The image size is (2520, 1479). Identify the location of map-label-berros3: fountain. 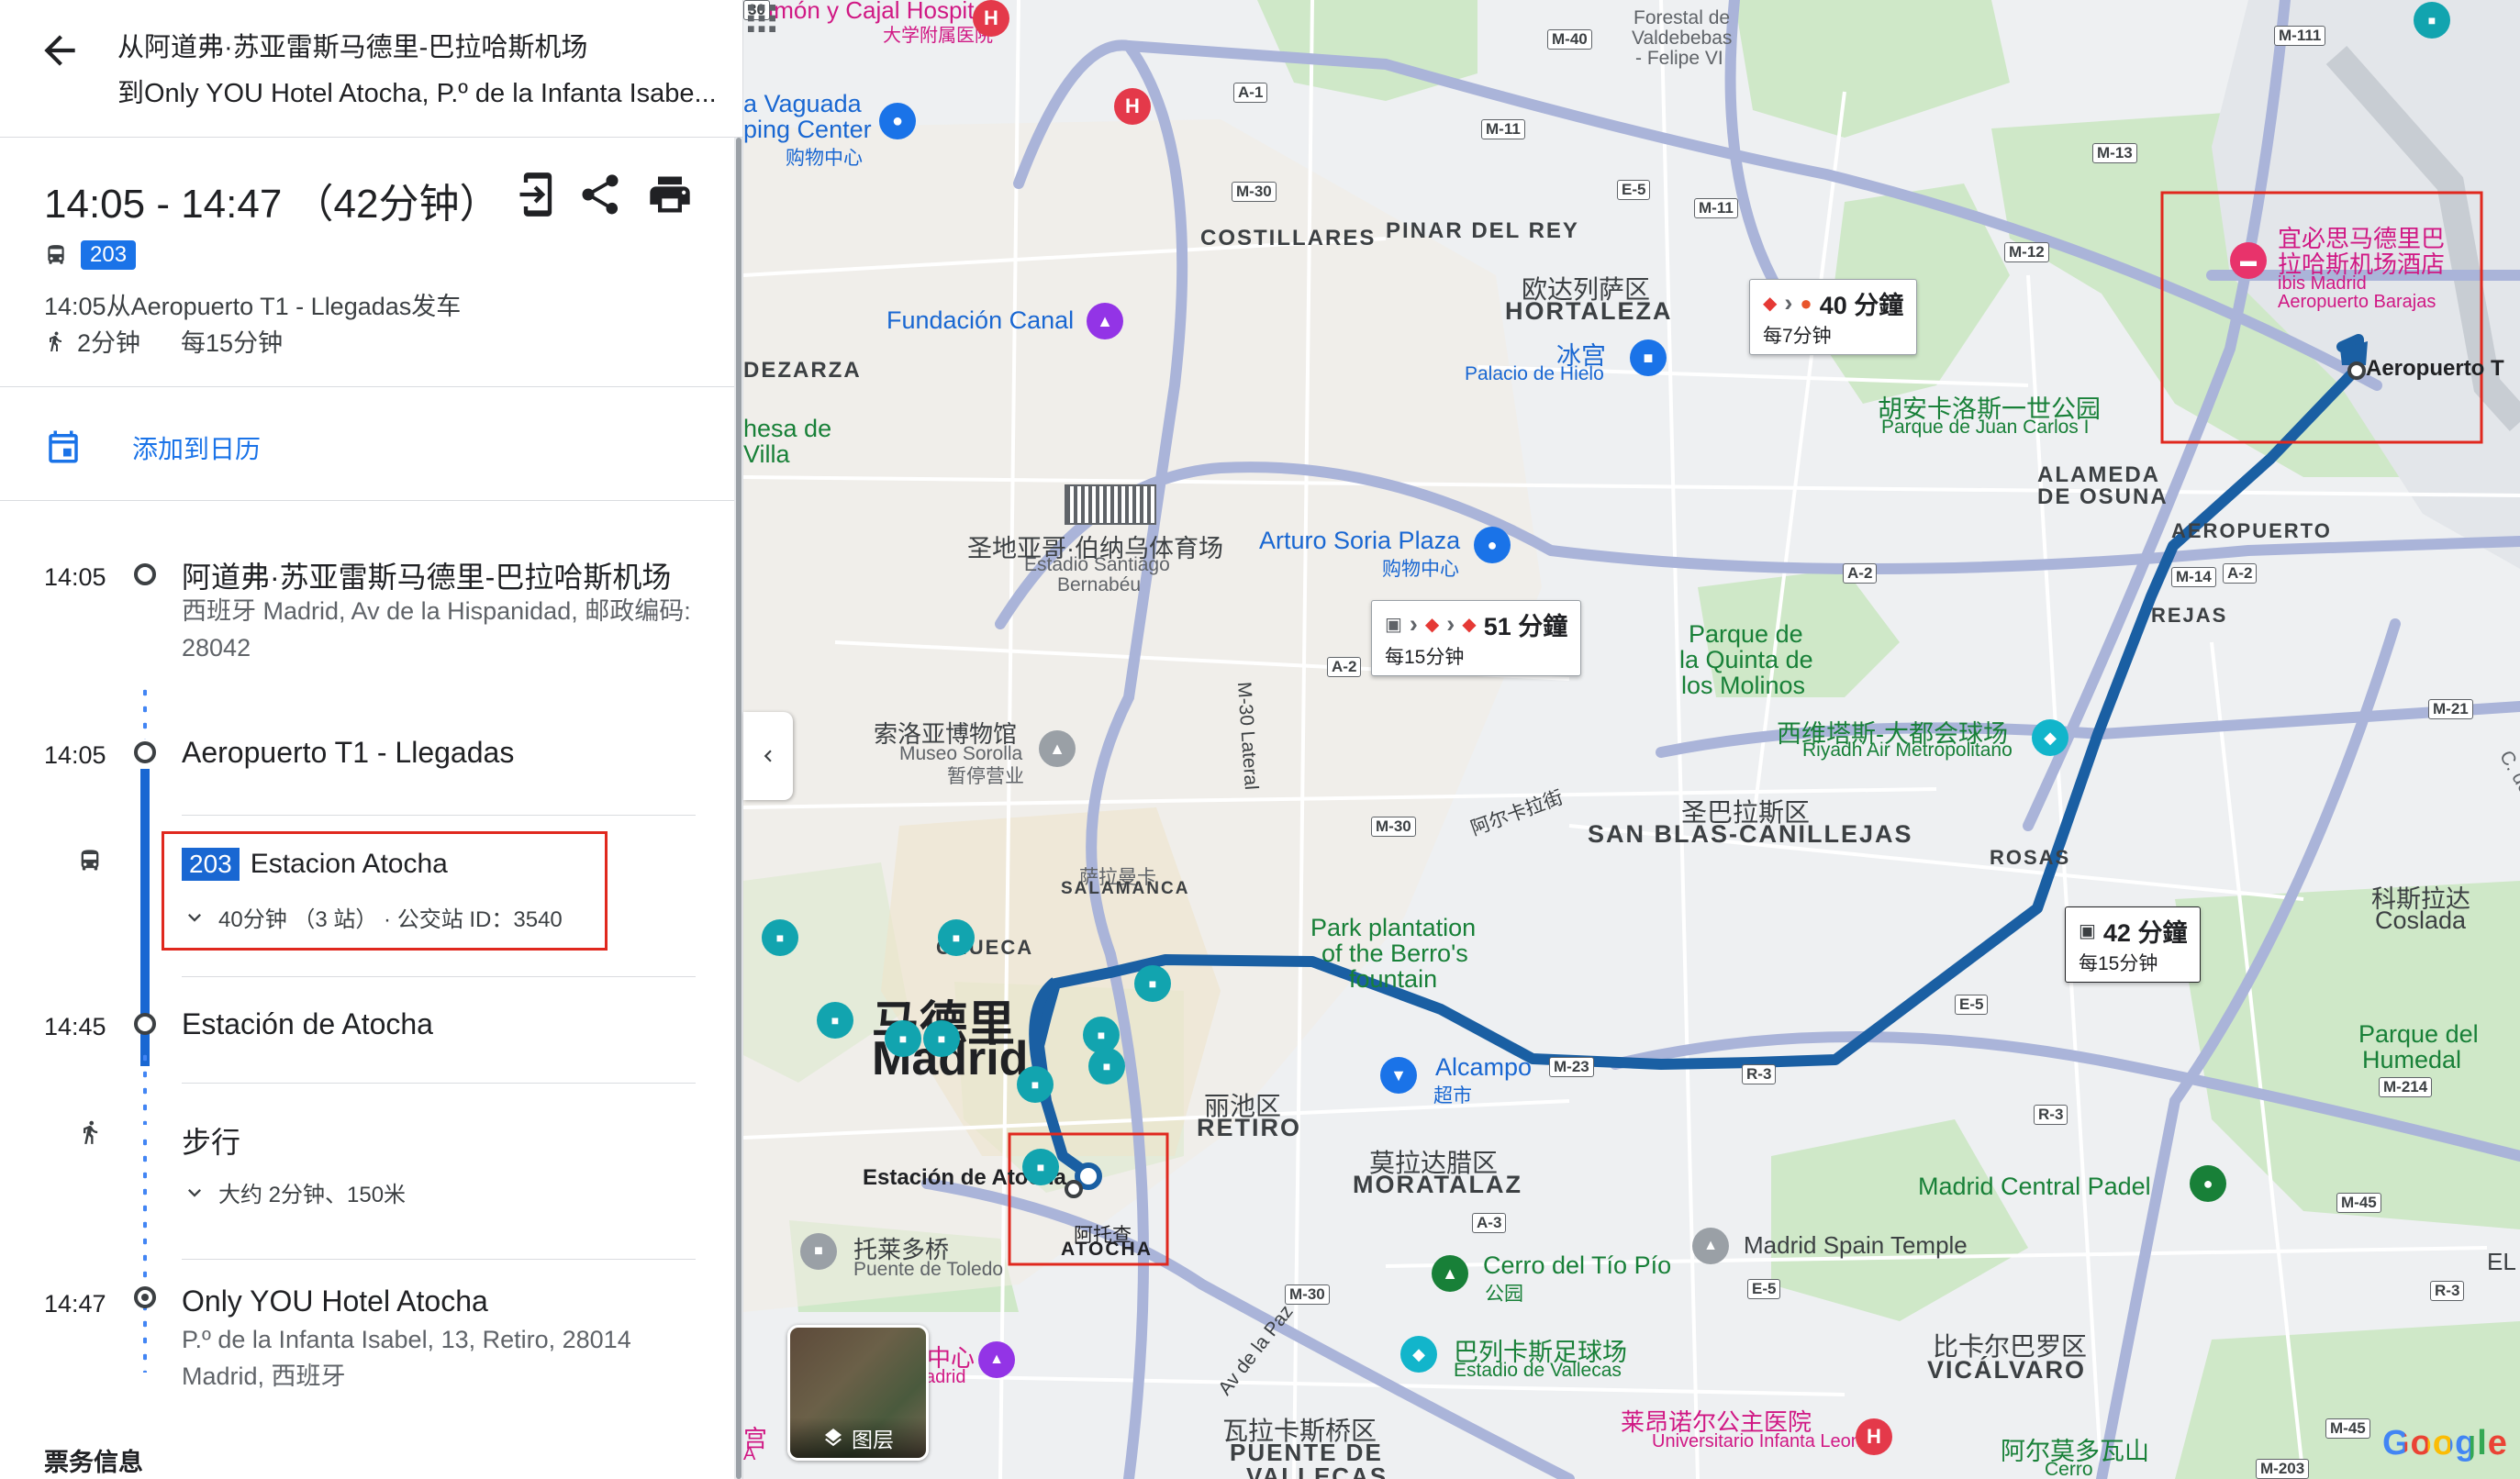
(1393, 980).